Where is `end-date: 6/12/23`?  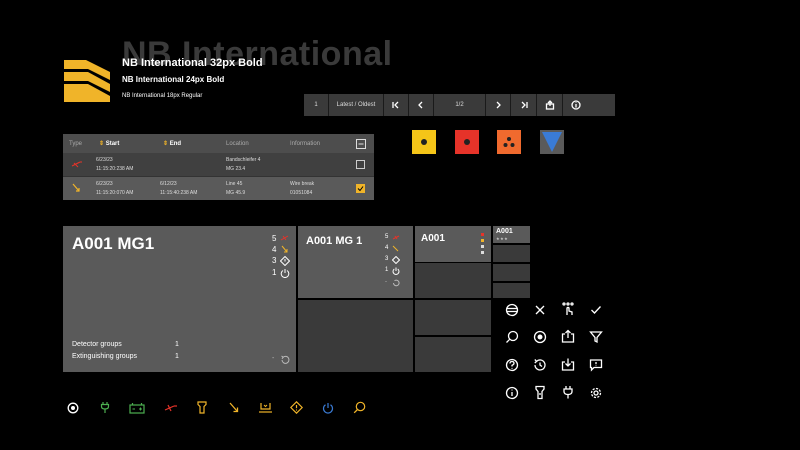 end-date: 6/12/23 is located at coordinates (168, 184).